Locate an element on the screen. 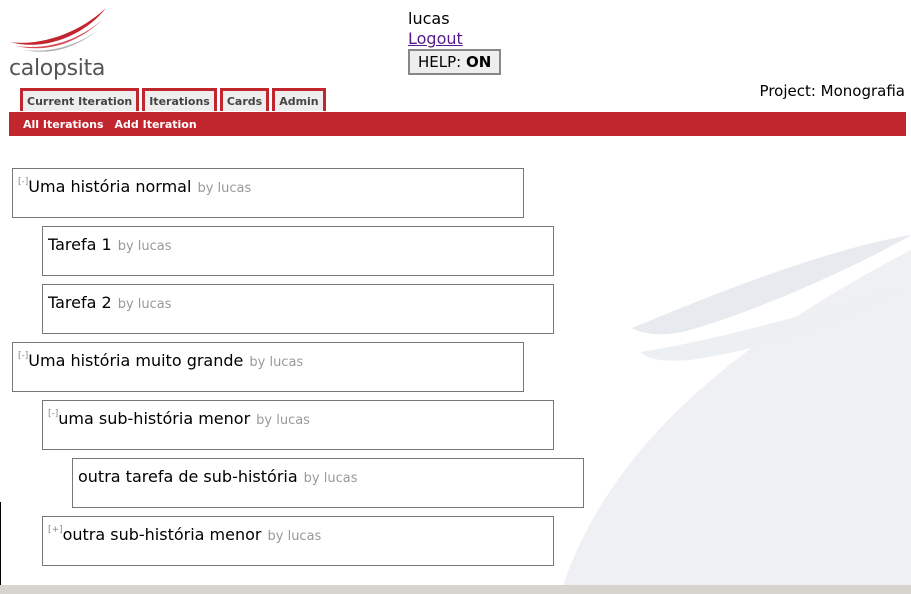  username: lucas is located at coordinates (429, 18).